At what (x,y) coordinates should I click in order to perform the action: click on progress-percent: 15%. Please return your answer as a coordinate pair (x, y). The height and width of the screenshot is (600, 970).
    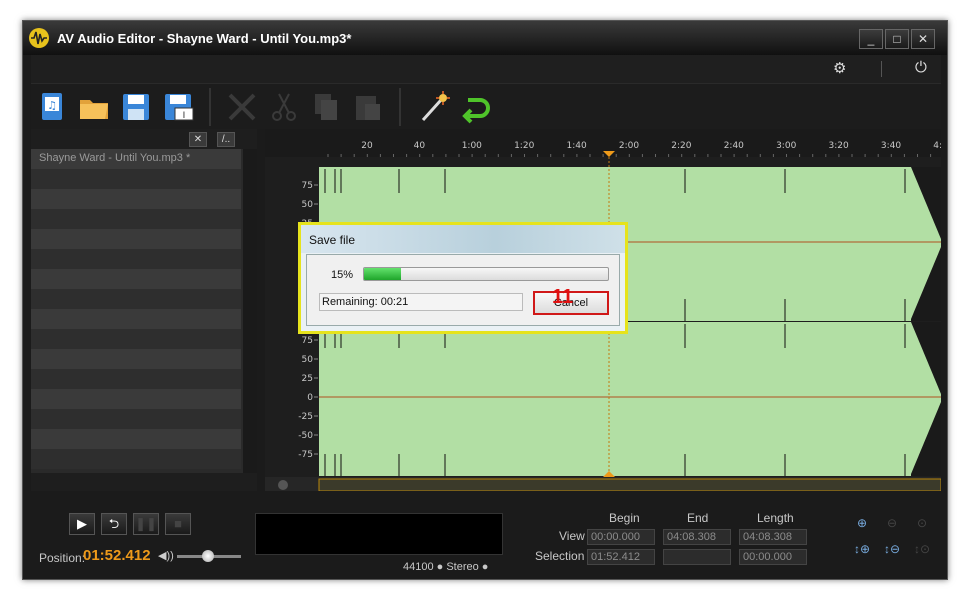
    Looking at the image, I should click on (342, 275).